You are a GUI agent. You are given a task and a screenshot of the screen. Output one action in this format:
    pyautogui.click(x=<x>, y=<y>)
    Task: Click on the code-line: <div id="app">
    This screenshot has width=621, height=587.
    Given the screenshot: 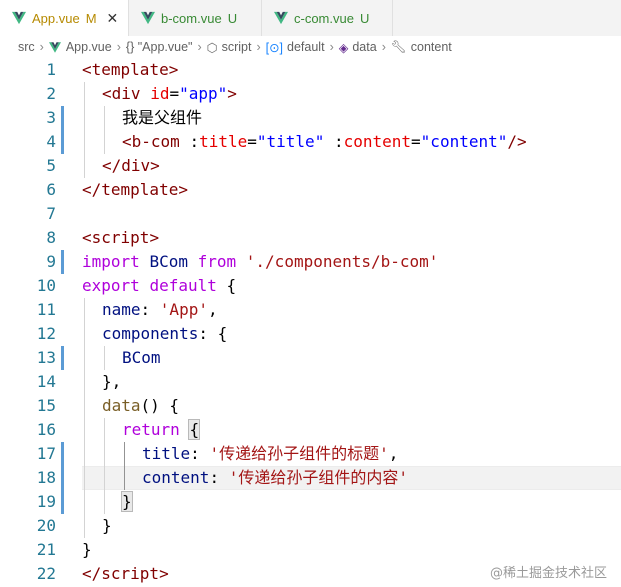 What is the action you would take?
    pyautogui.click(x=169, y=94)
    